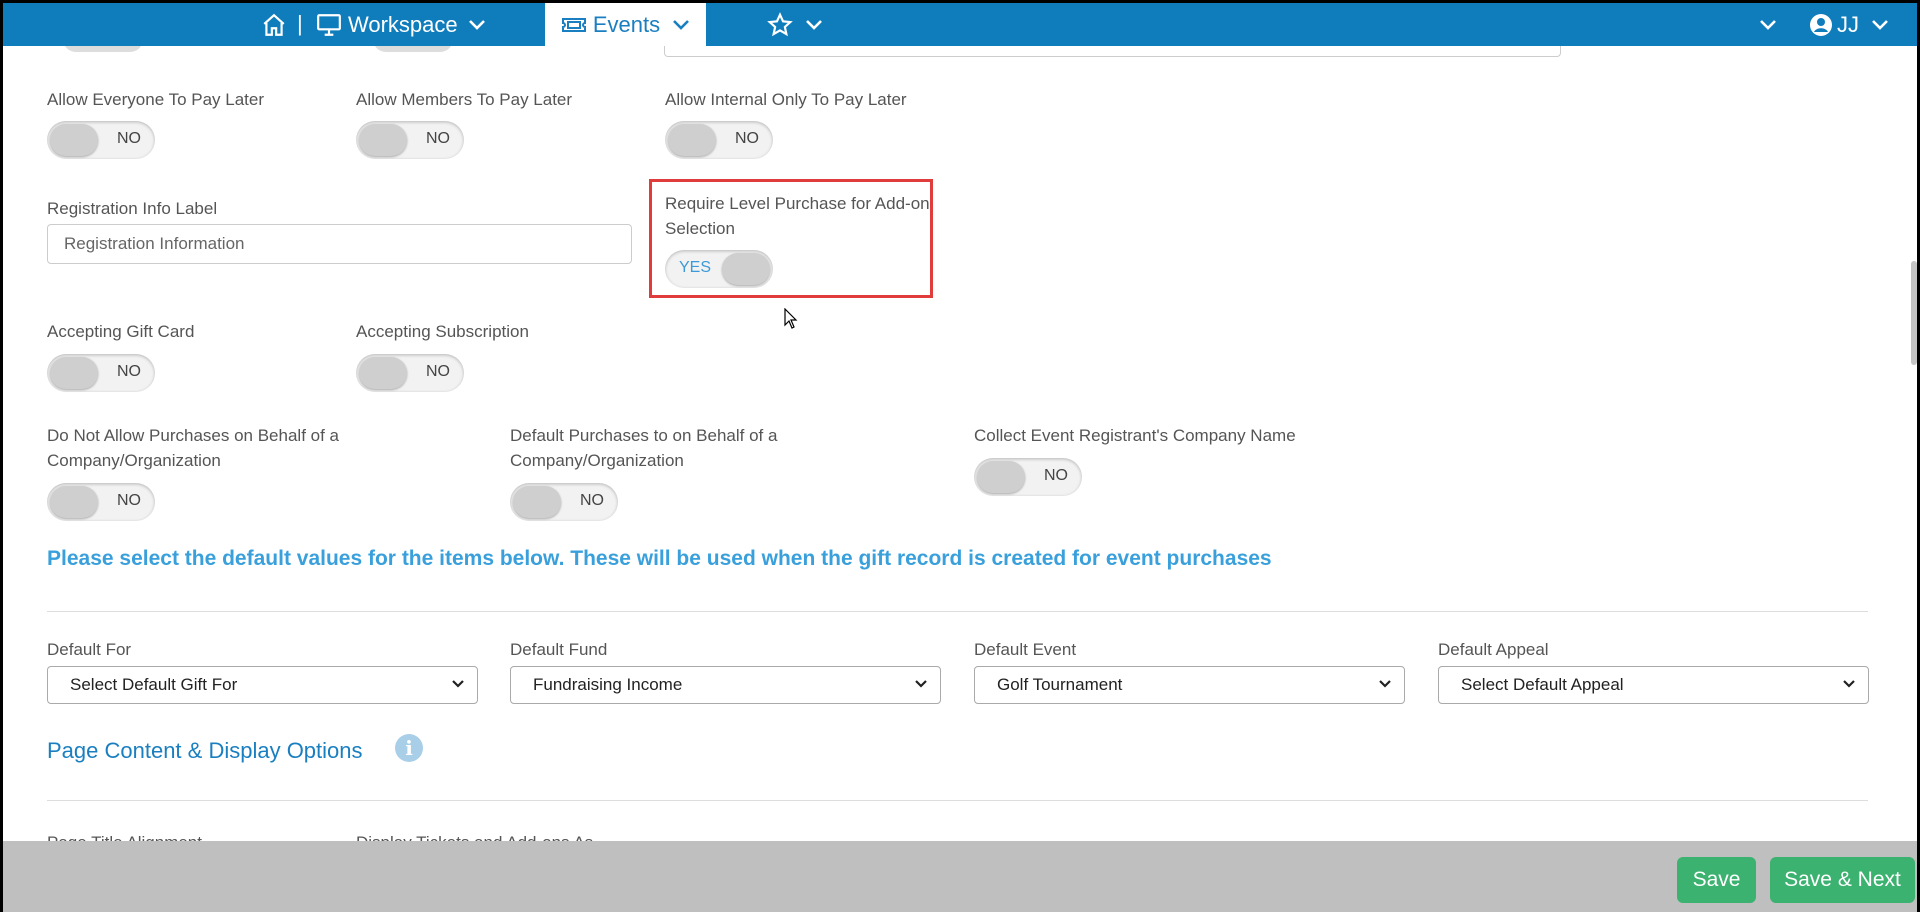 The height and width of the screenshot is (912, 1920). What do you see at coordinates (725, 685) in the screenshot?
I see `default-fund-select: Fundraising Income` at bounding box center [725, 685].